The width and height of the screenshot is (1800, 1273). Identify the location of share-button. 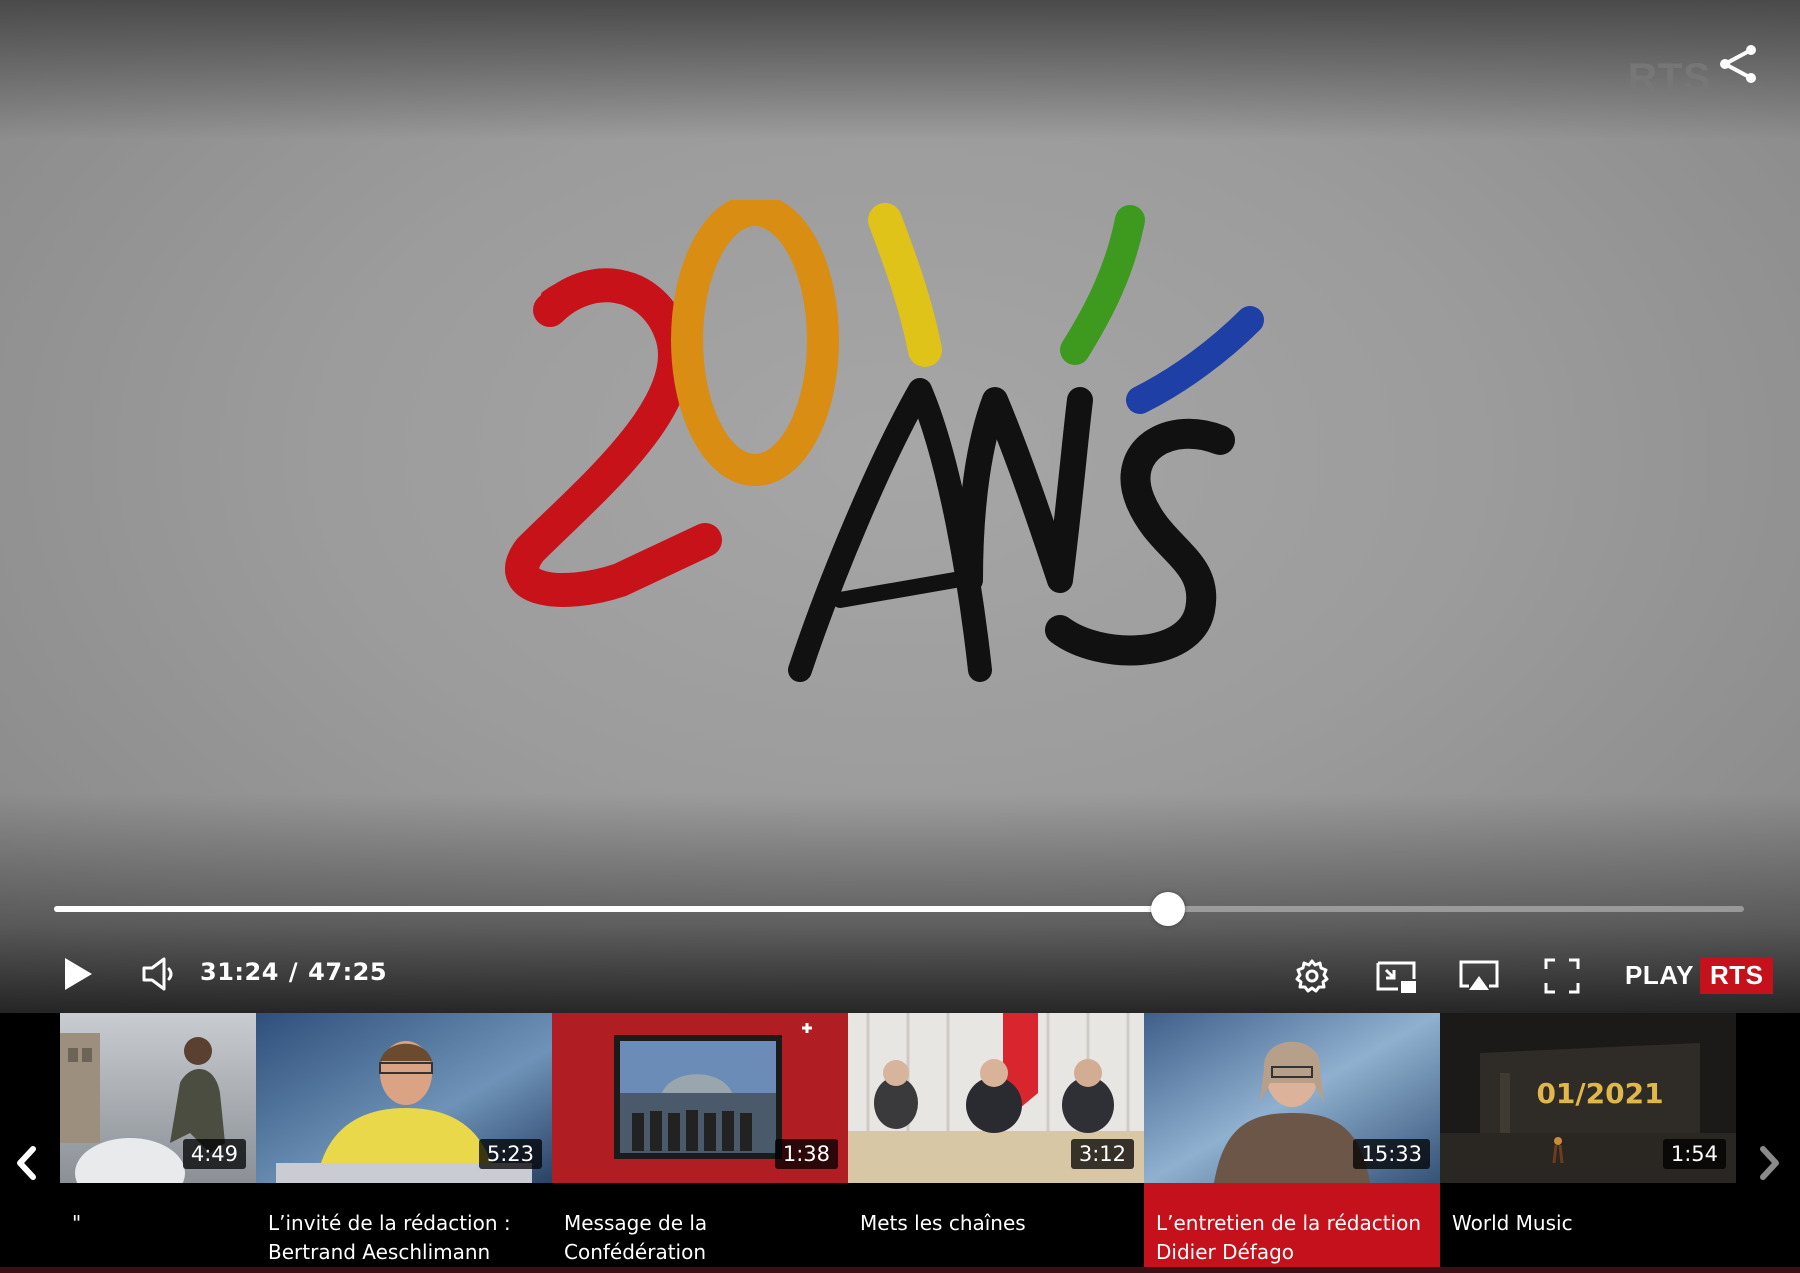
(1738, 64).